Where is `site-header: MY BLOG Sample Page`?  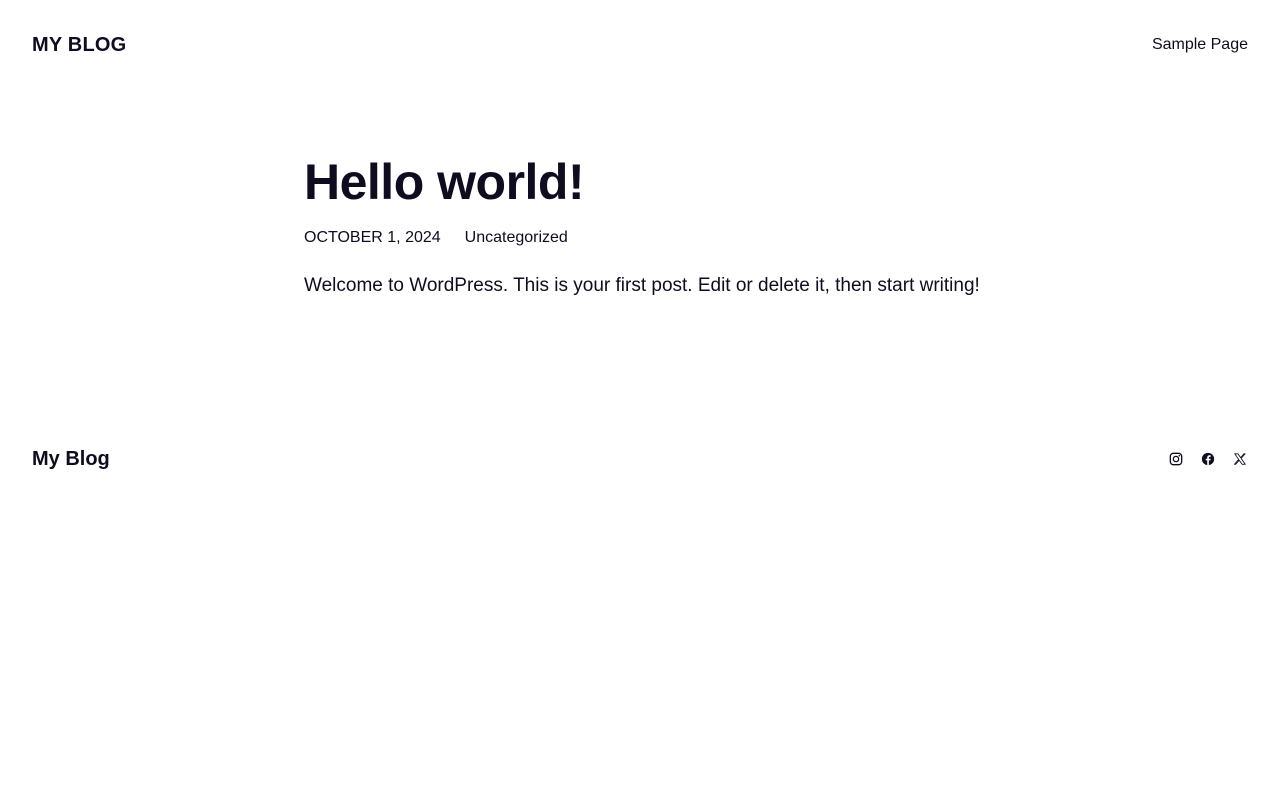
site-header: MY BLOG Sample Page is located at coordinates (640, 45).